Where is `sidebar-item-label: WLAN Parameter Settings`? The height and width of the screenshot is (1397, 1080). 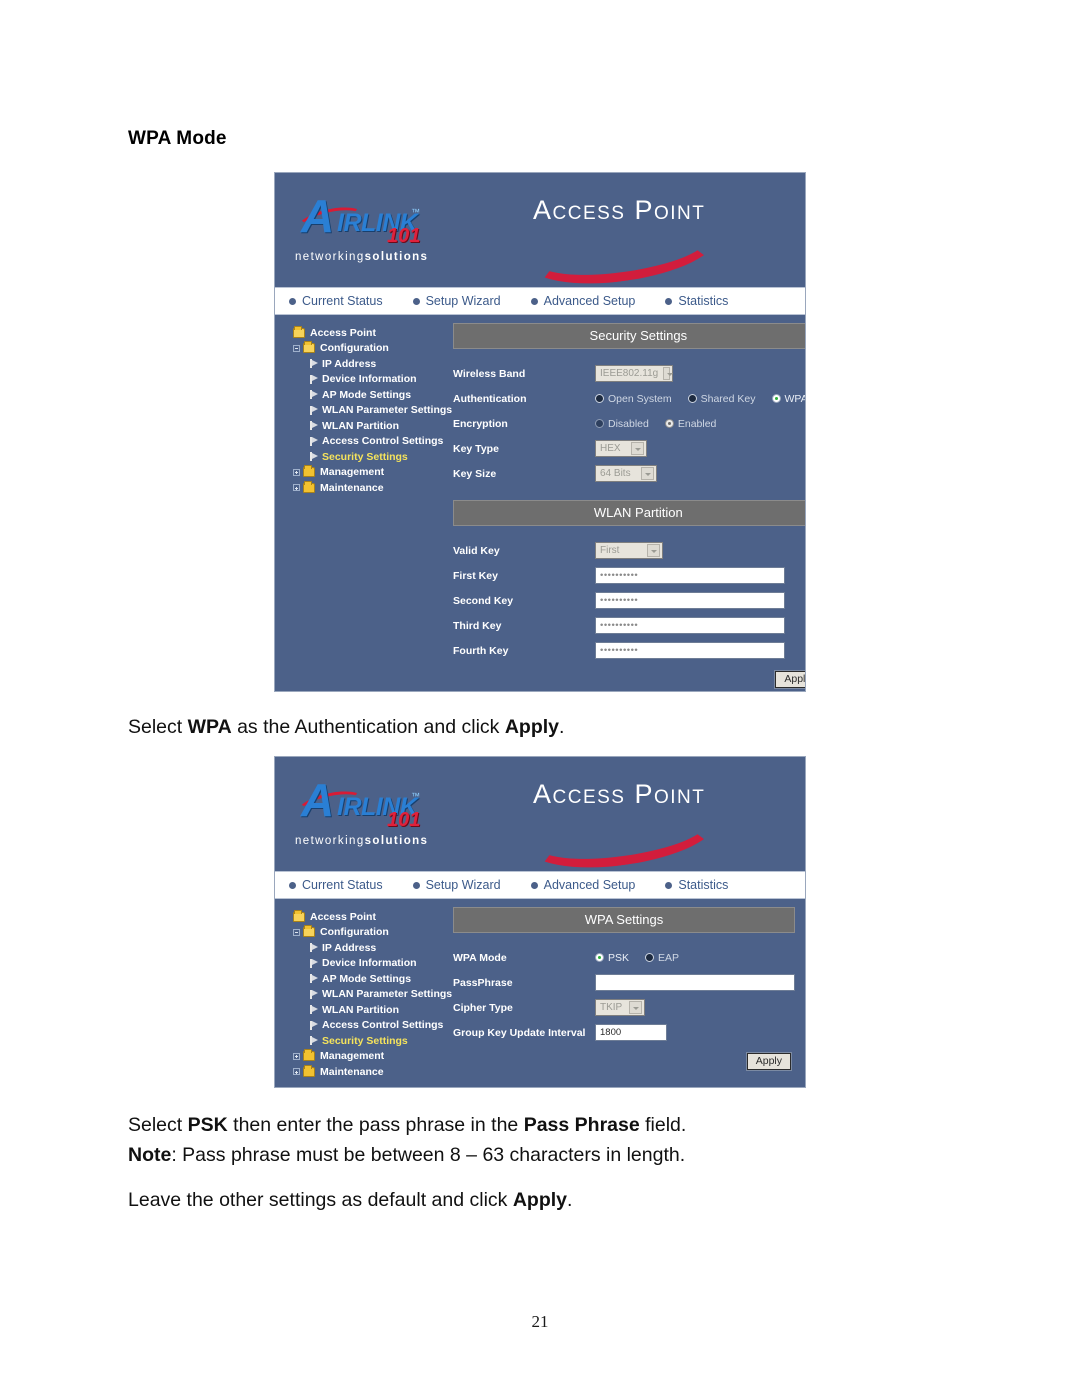
sidebar-item-label: WLAN Parameter Settings is located at coordinates (387, 410).